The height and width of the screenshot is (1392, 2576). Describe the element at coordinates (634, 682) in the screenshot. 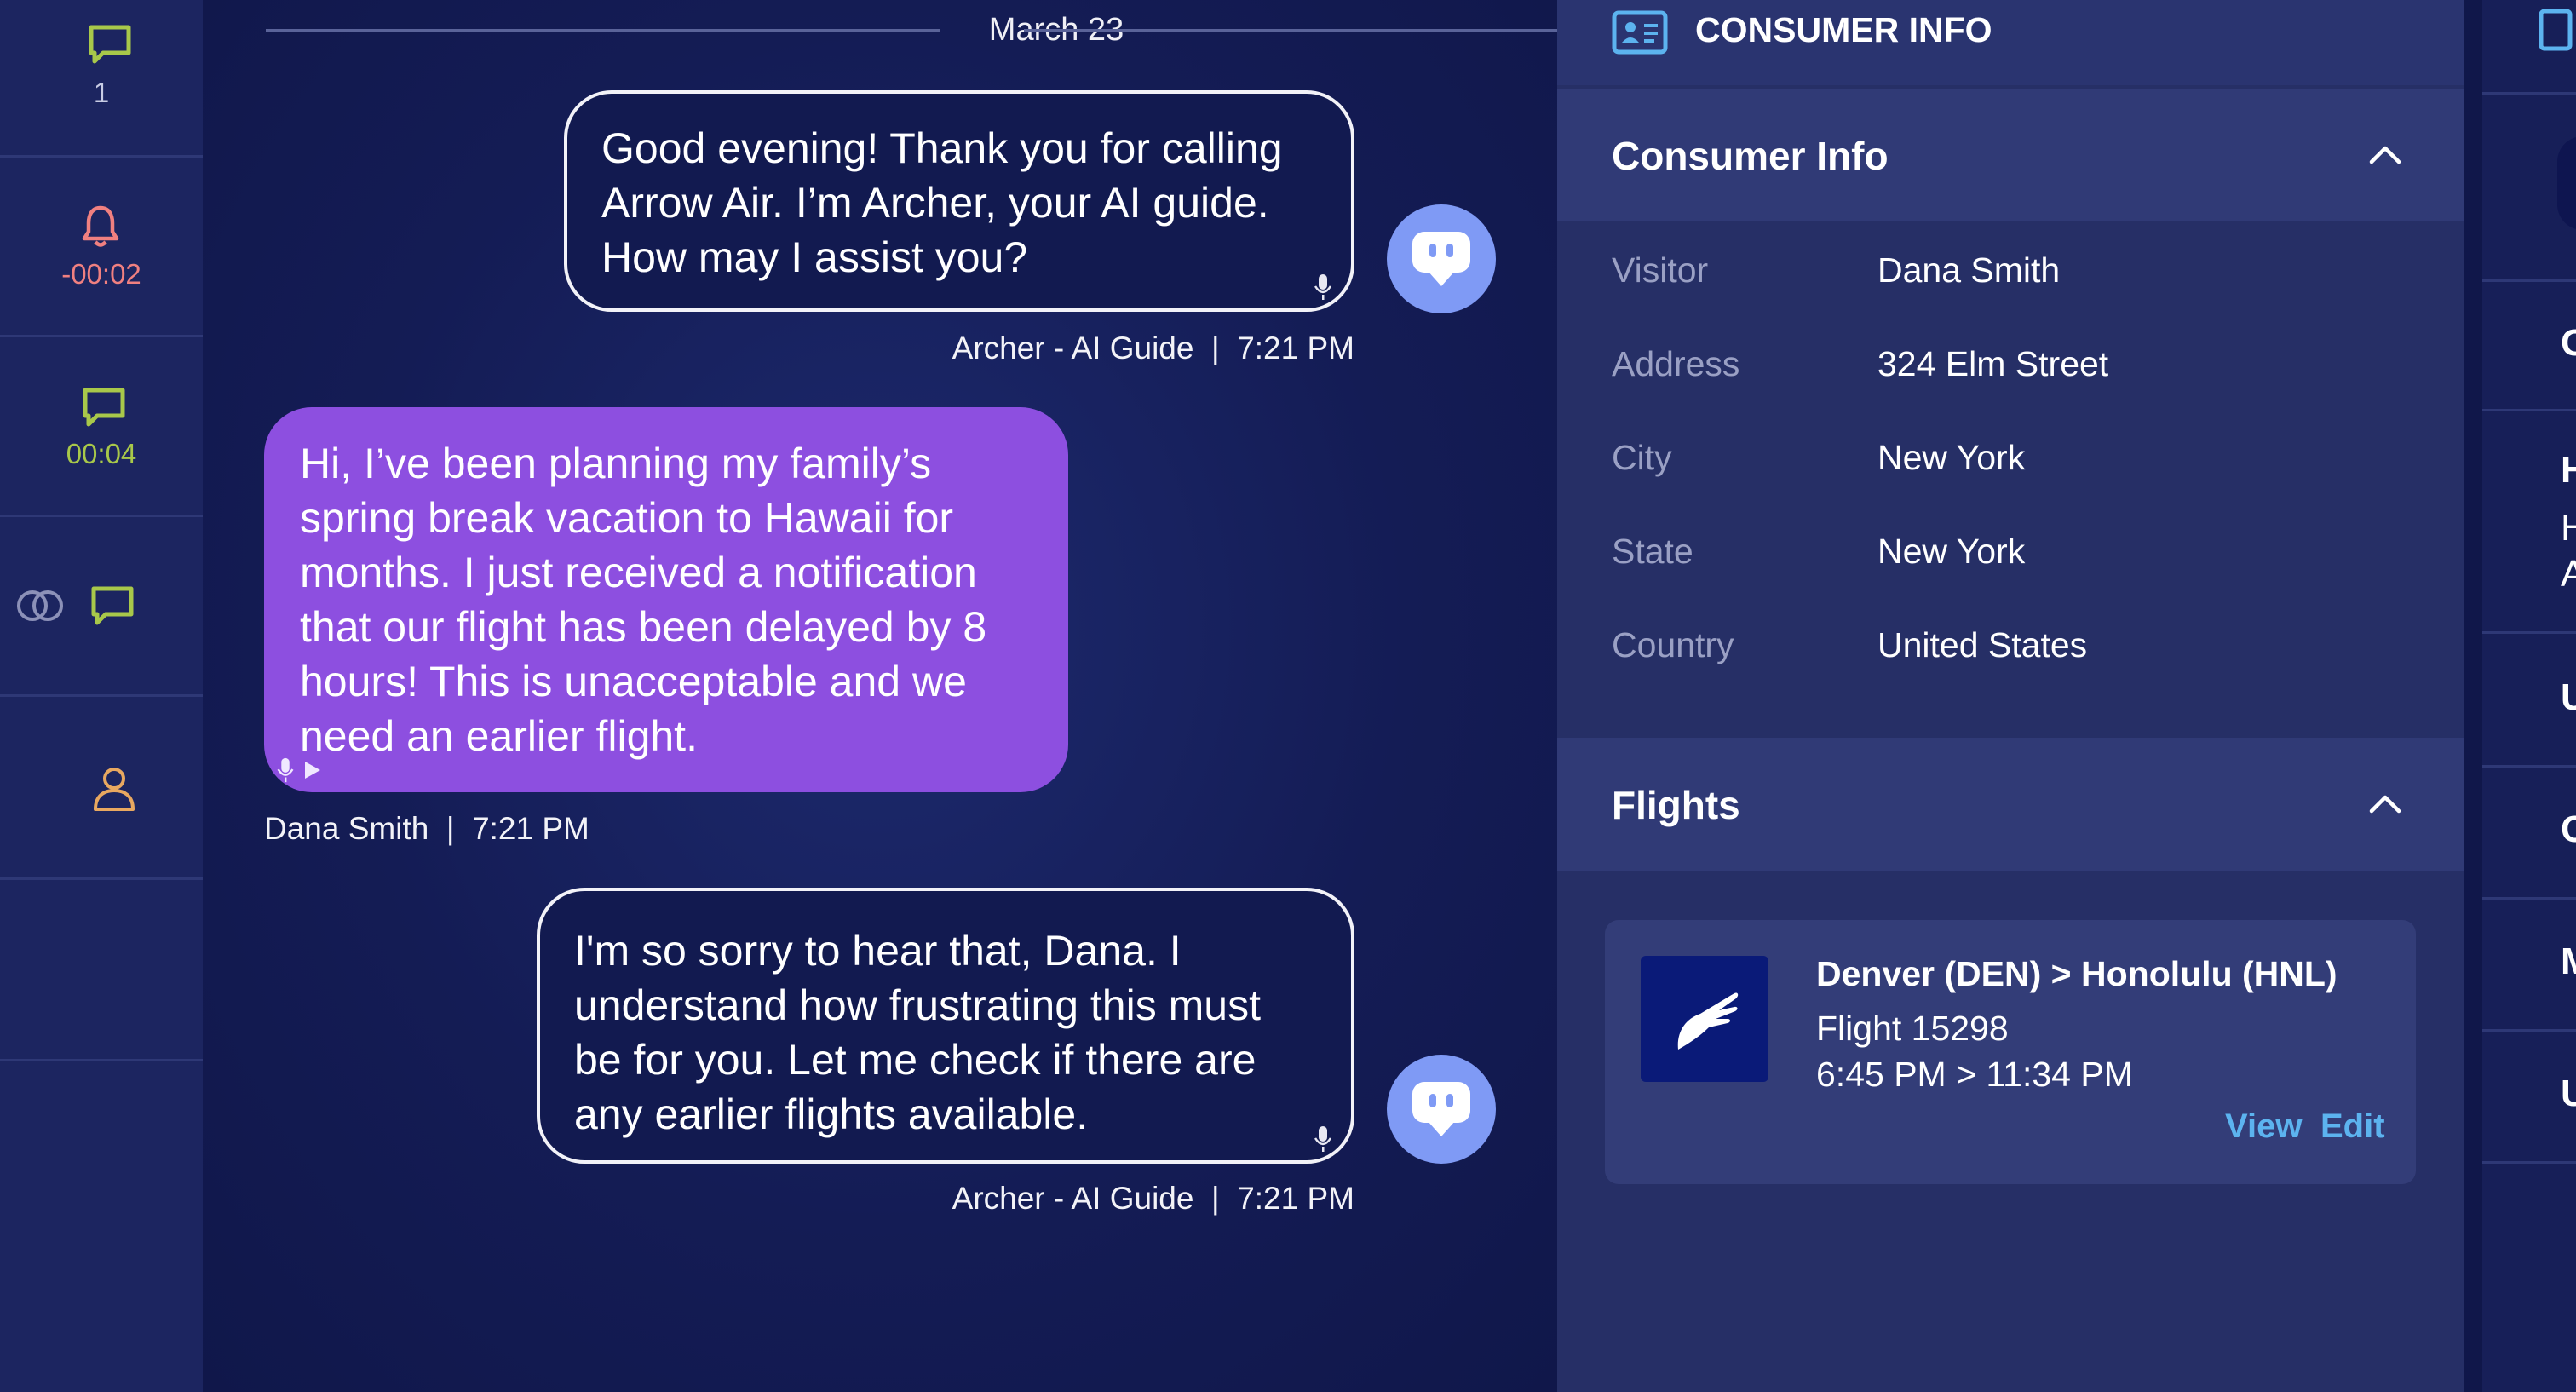

I see `message-line: hours! This is unacceptable and we` at that location.